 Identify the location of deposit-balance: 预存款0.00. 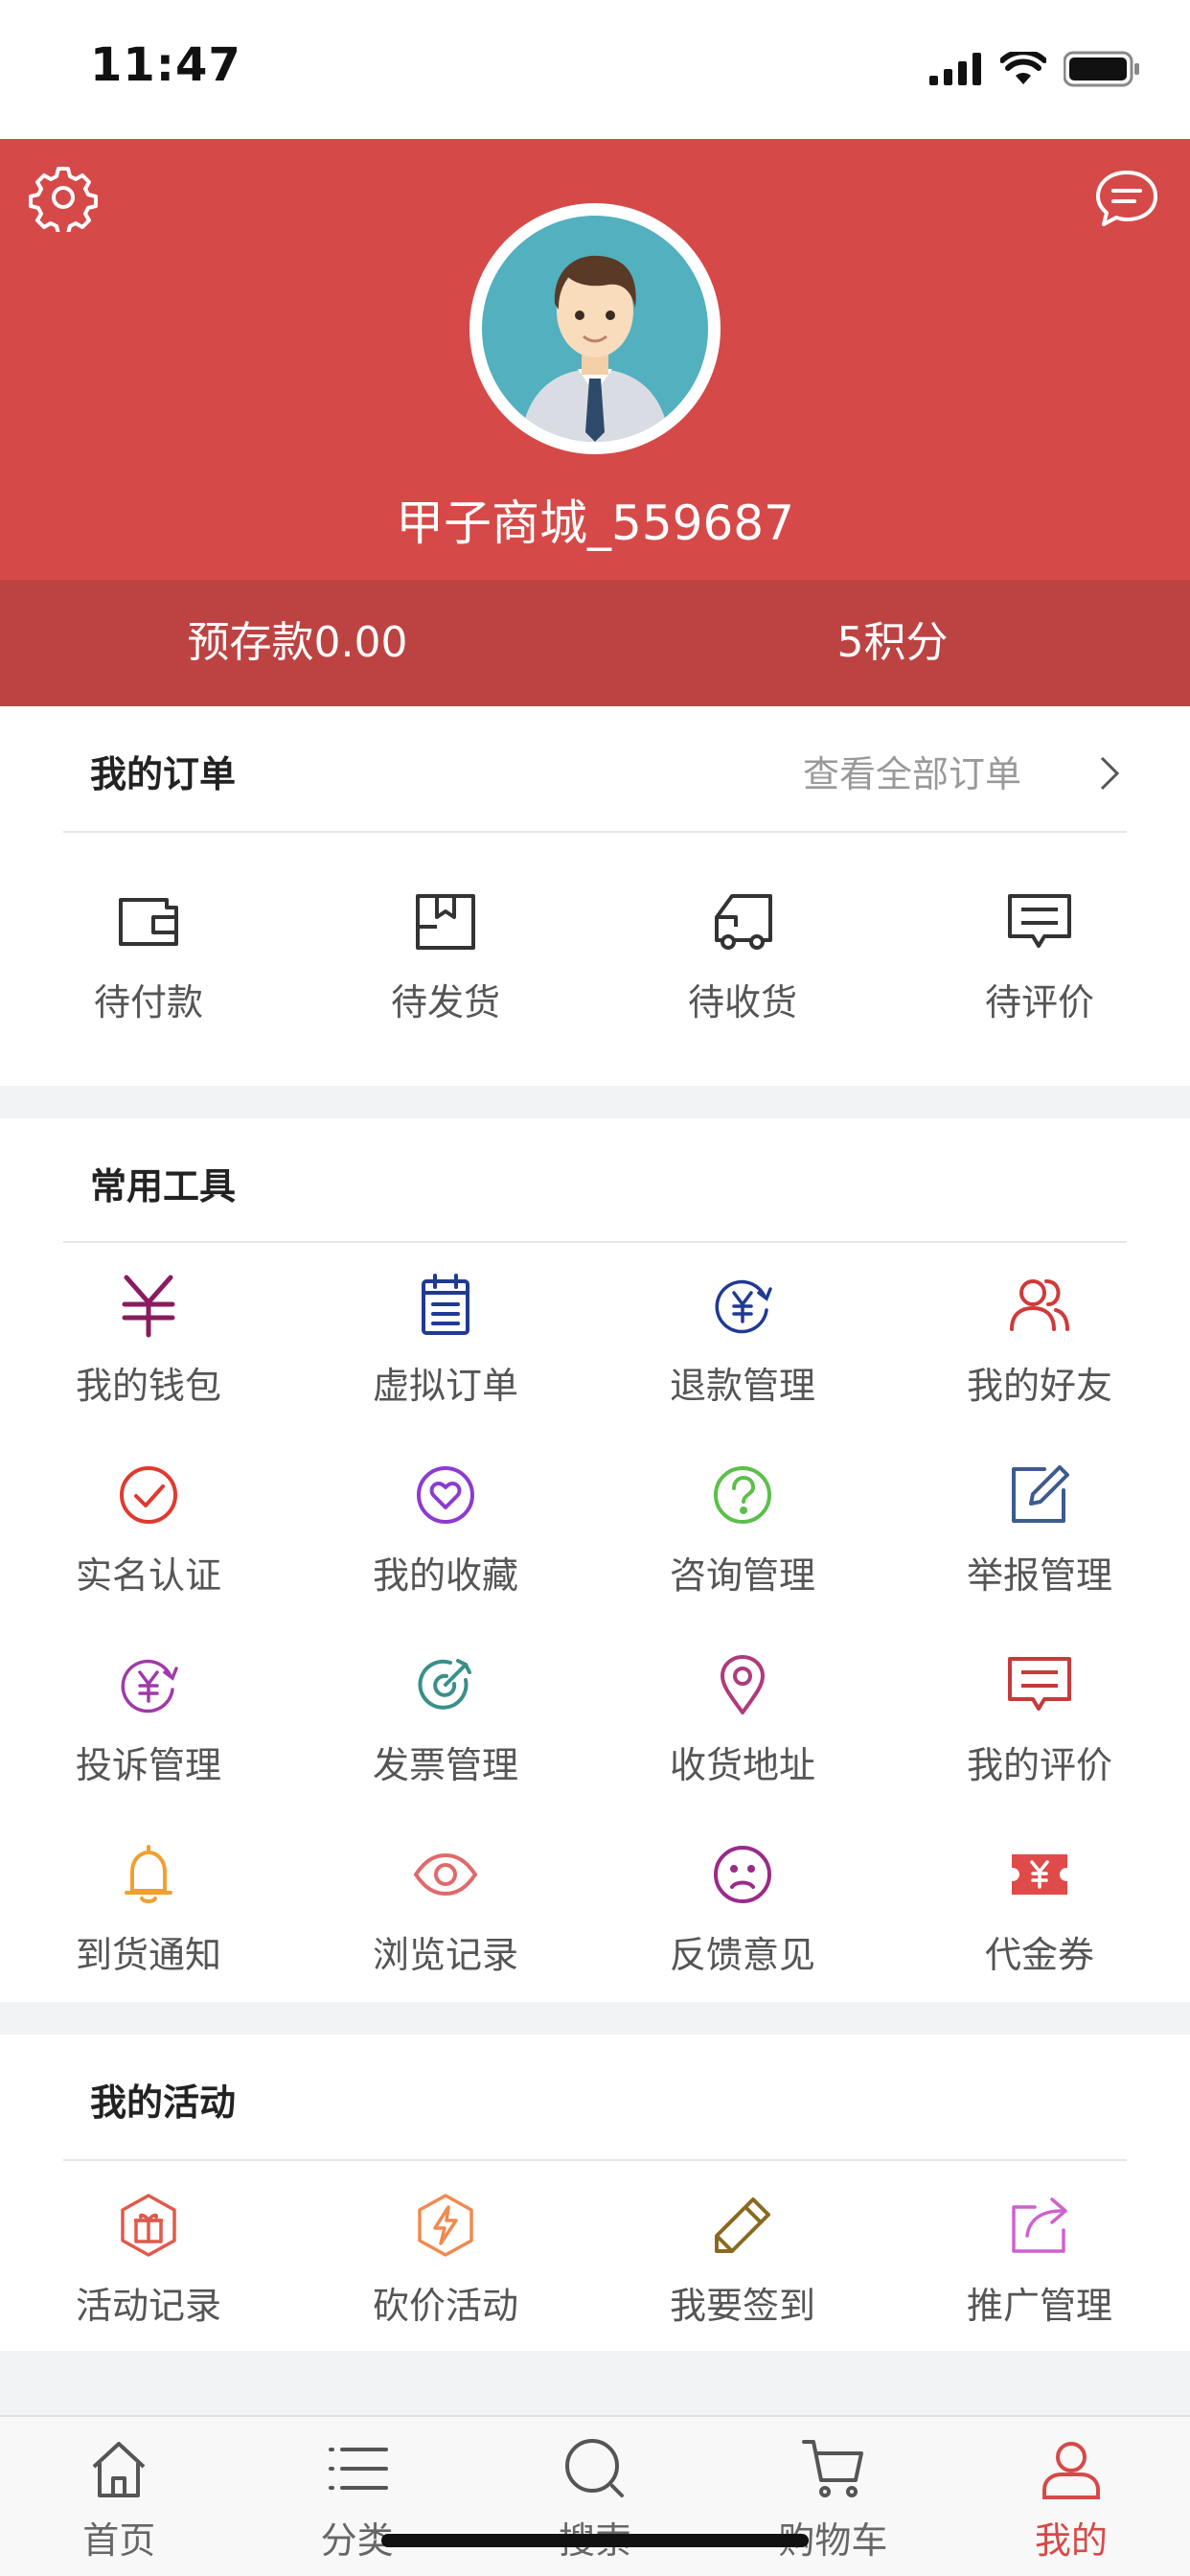
(297, 643).